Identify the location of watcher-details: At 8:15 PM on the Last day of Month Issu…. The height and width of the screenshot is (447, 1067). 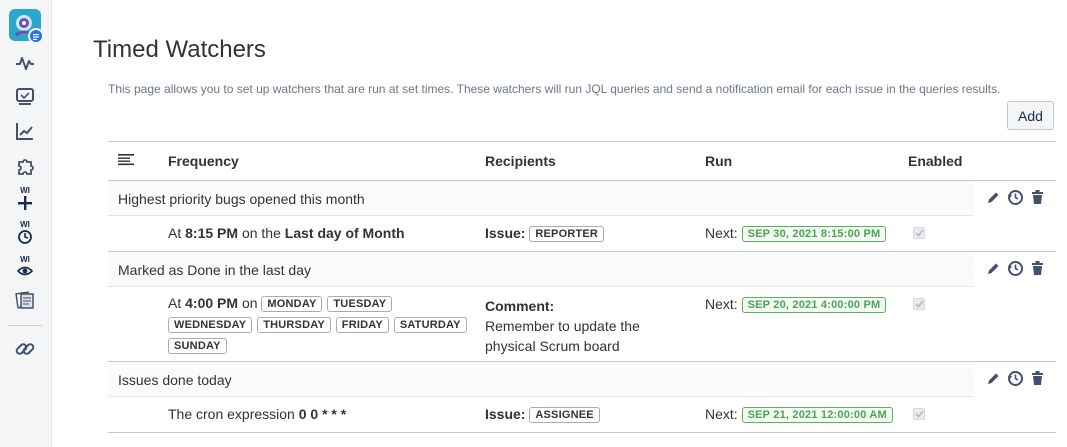
(582, 233).